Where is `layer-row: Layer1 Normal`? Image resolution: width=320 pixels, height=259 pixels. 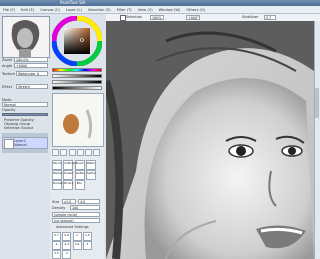 layer-row: Layer1 Normal is located at coordinates (25, 143).